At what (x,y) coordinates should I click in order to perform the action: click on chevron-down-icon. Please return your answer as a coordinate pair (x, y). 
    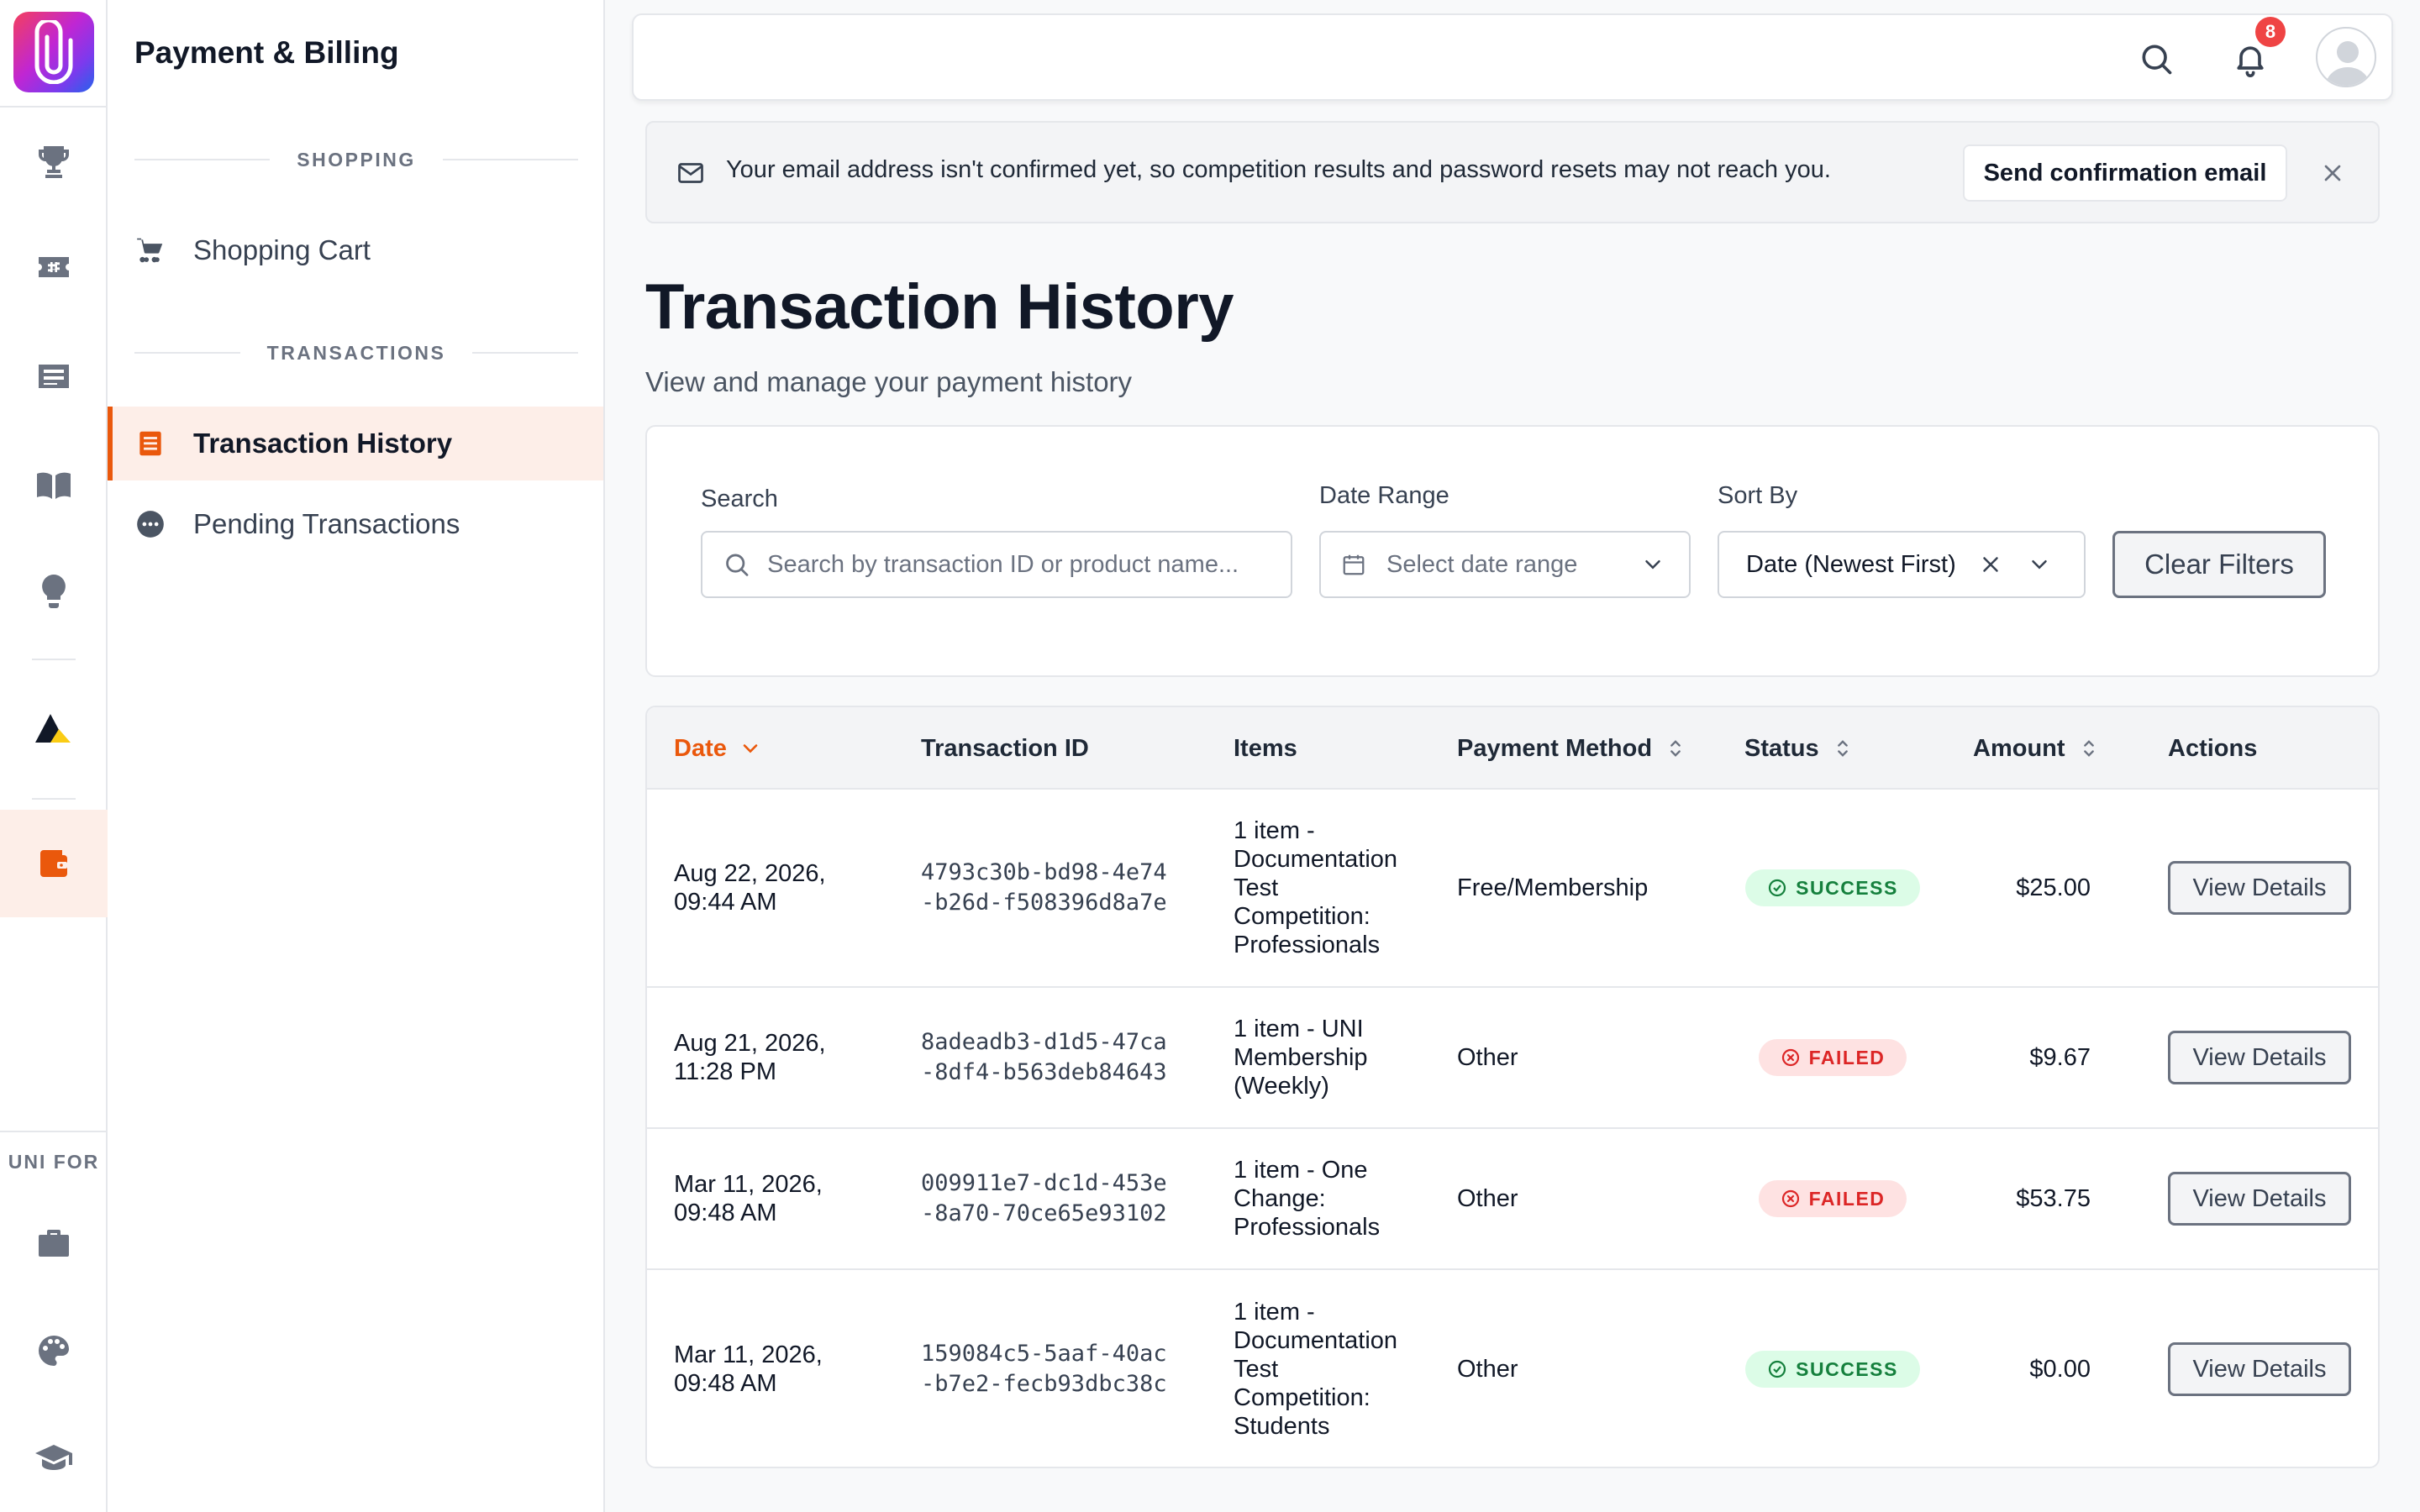
    Looking at the image, I should click on (1652, 565).